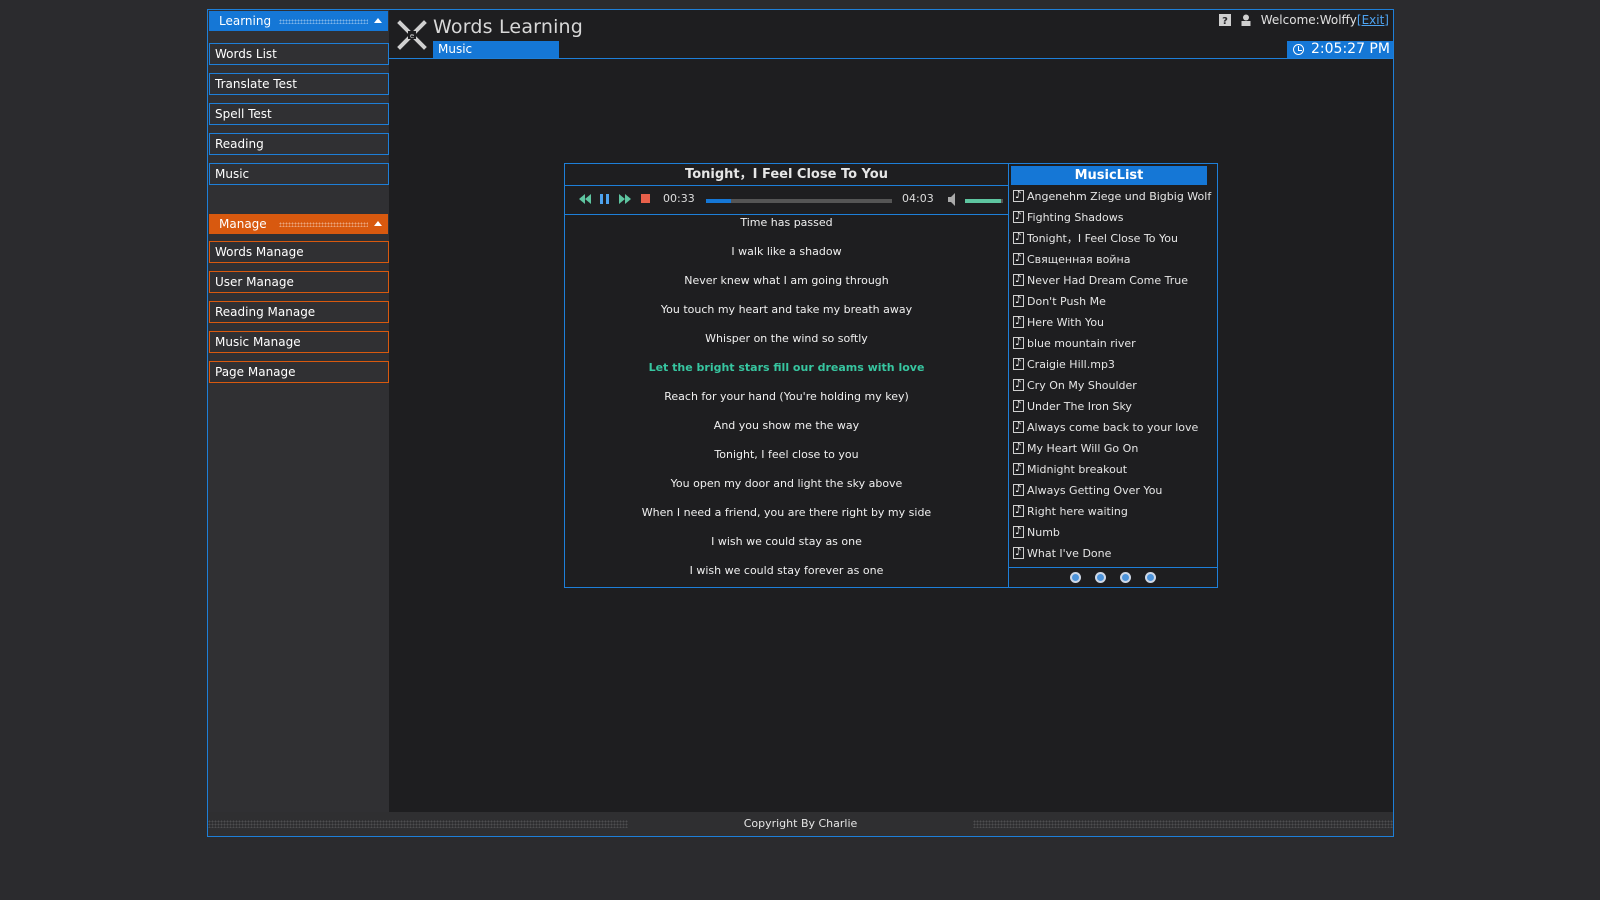 This screenshot has height=900, width=1600. Describe the element at coordinates (323, 21) in the screenshot. I see `header-pattern` at that location.